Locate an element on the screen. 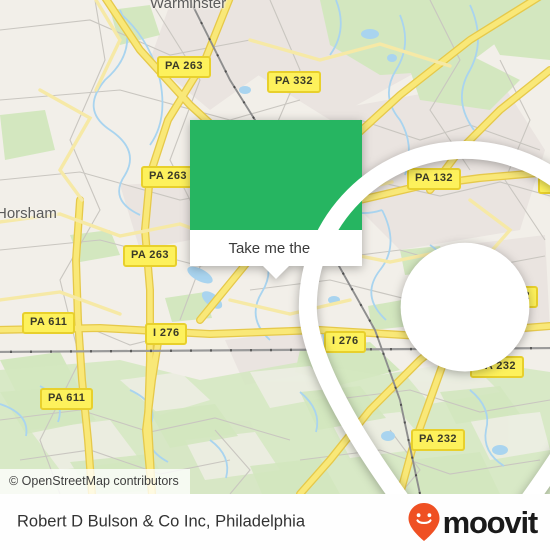 This screenshot has width=550, height=550. road-shield-pa263-south: PA 263 is located at coordinates (150, 256).